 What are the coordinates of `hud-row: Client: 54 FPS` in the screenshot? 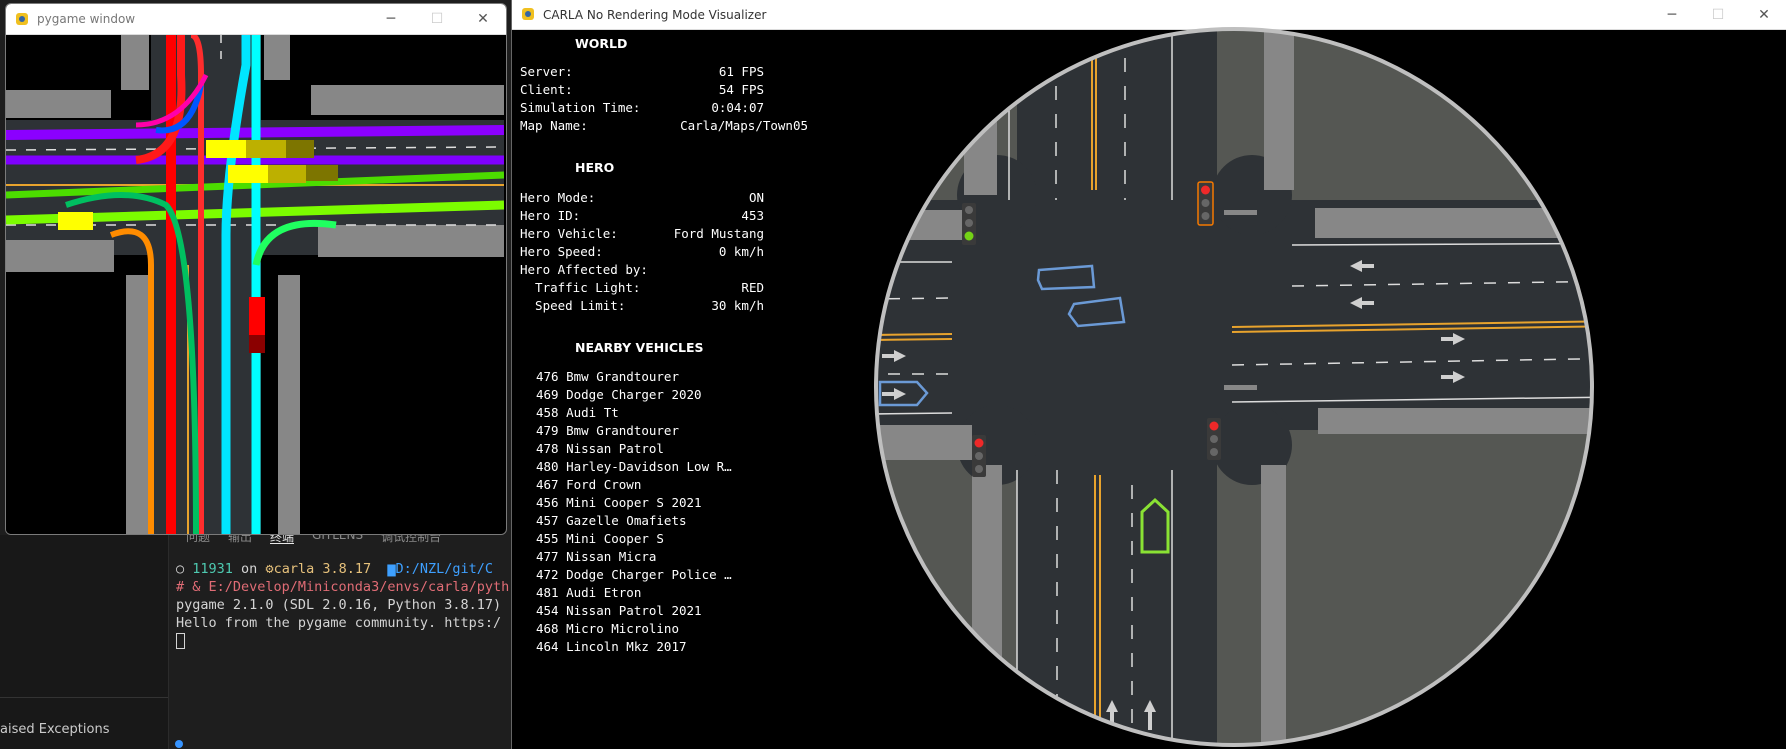 It's located at (642, 89).